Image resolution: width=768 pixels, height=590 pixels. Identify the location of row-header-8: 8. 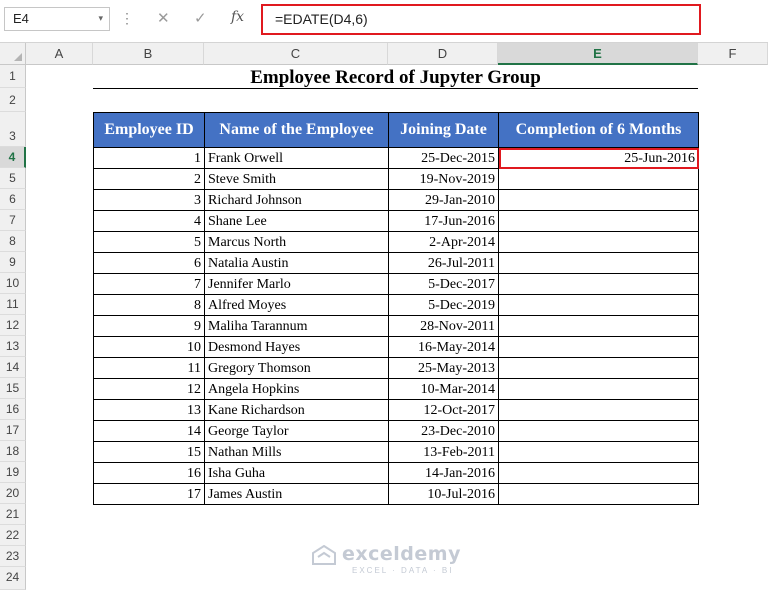
(13, 241).